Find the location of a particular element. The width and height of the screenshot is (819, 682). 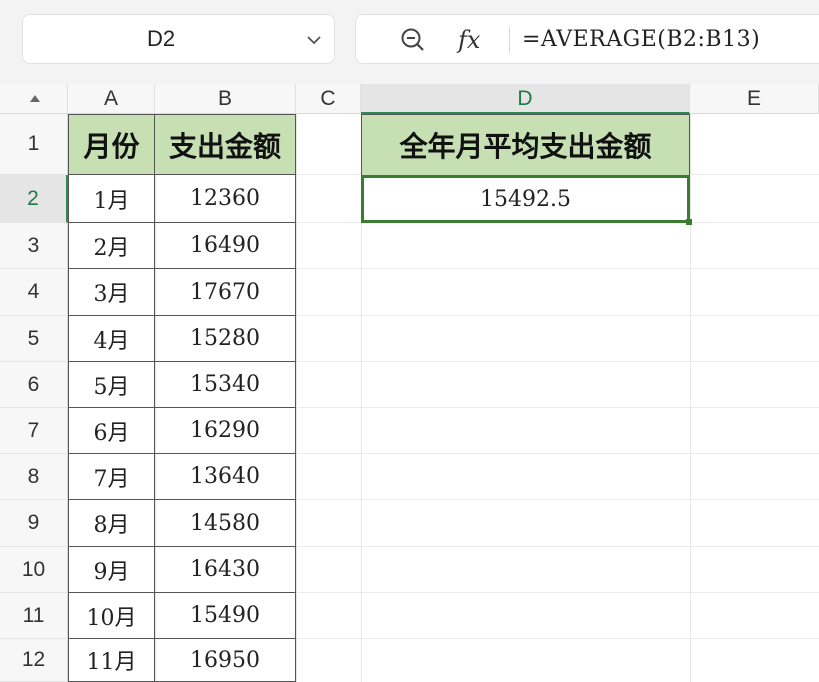

formula-toolbar: D2 fx =AVERAGE(B2:B13) is located at coordinates (409, 42).